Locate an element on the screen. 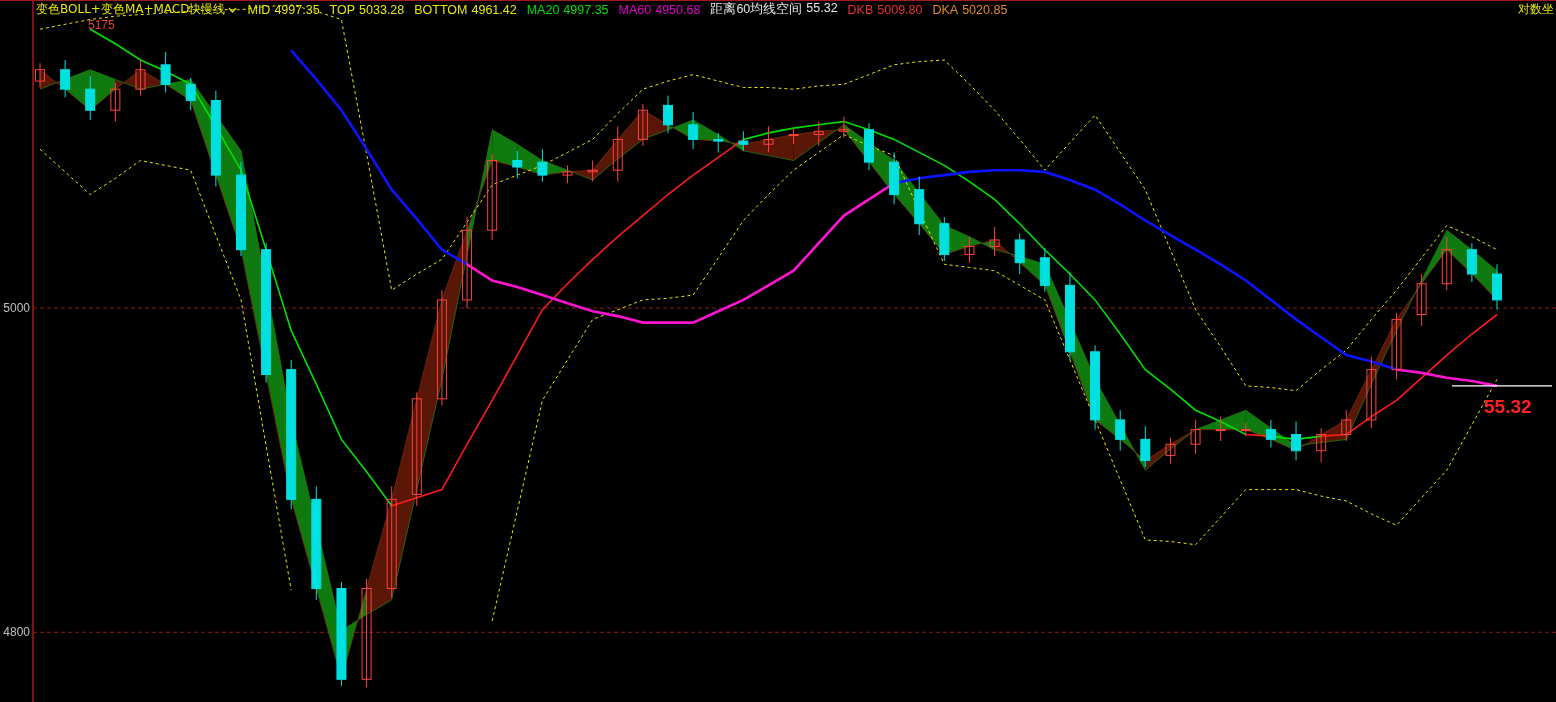 This screenshot has height=702, width=1556. readout-label: MID is located at coordinates (259, 9).